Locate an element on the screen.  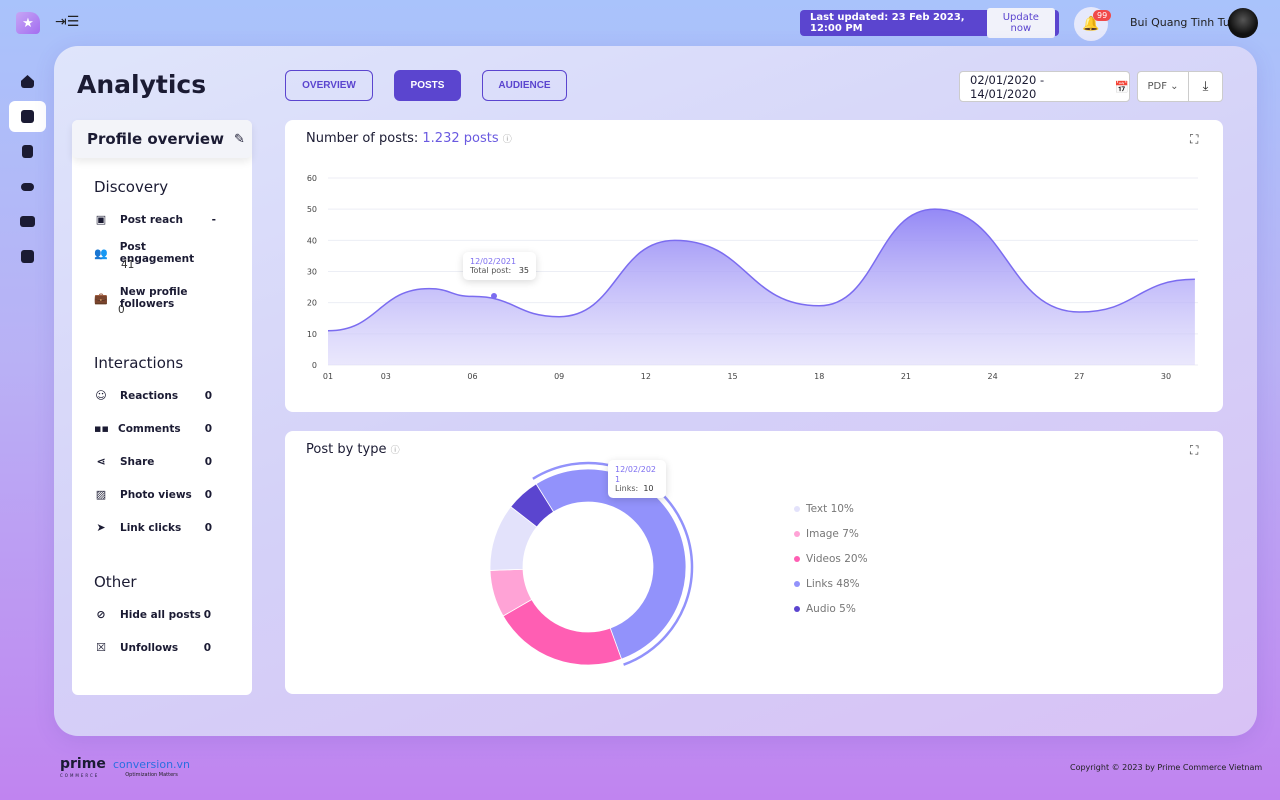
stat-label: Post engagement is located at coordinates (157, 253).